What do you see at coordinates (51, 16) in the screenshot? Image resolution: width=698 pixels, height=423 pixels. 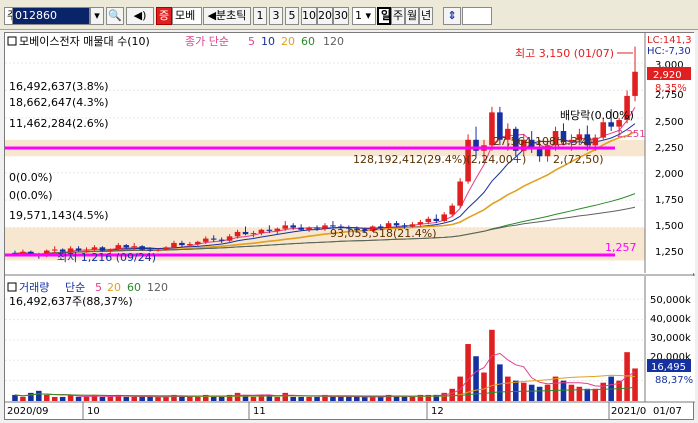 I see `code-input: 012860` at bounding box center [51, 16].